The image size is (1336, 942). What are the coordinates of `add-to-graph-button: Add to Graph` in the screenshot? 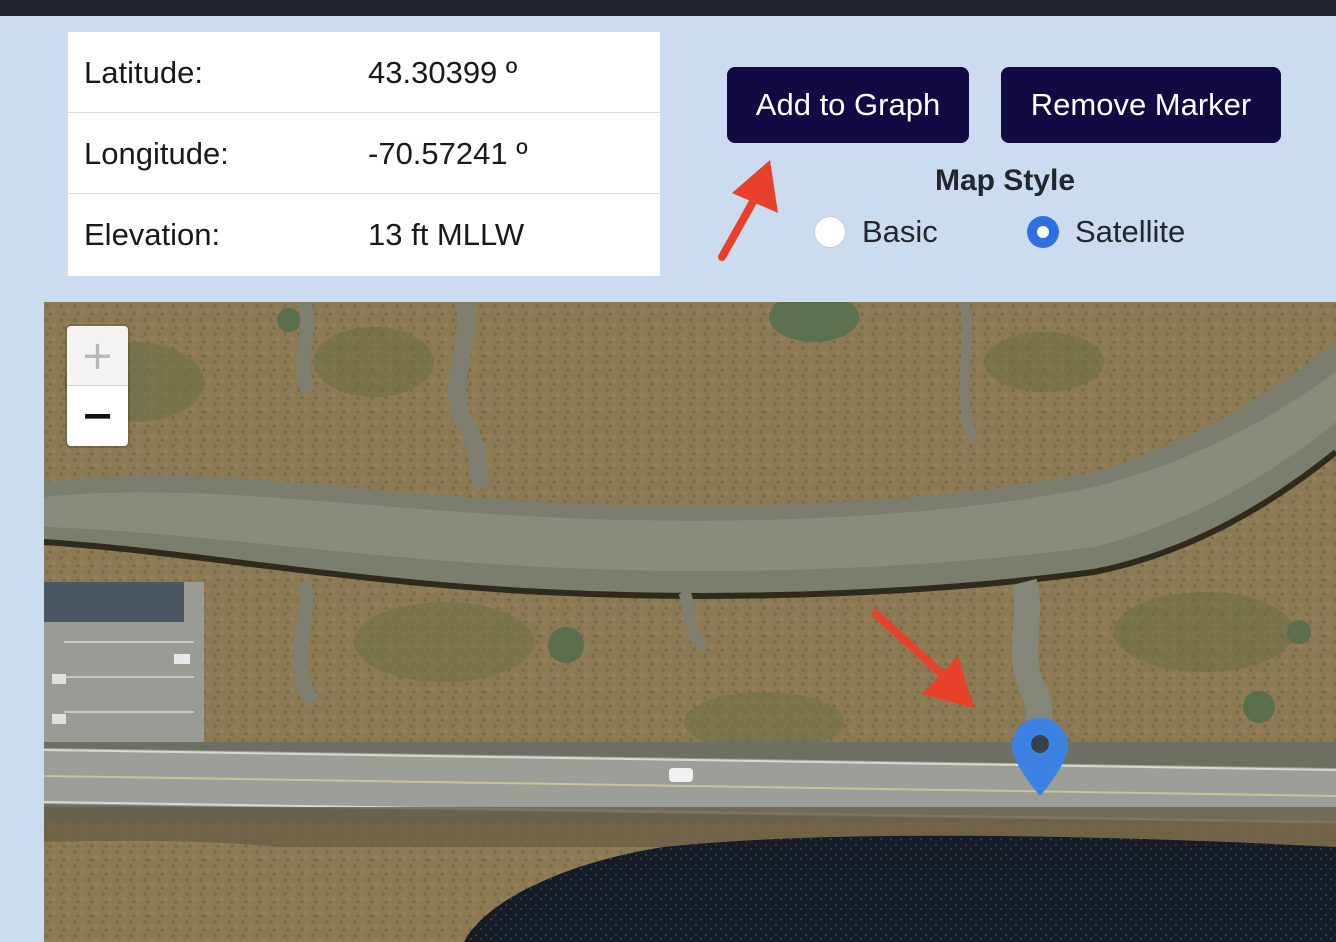 It's located at (848, 105).